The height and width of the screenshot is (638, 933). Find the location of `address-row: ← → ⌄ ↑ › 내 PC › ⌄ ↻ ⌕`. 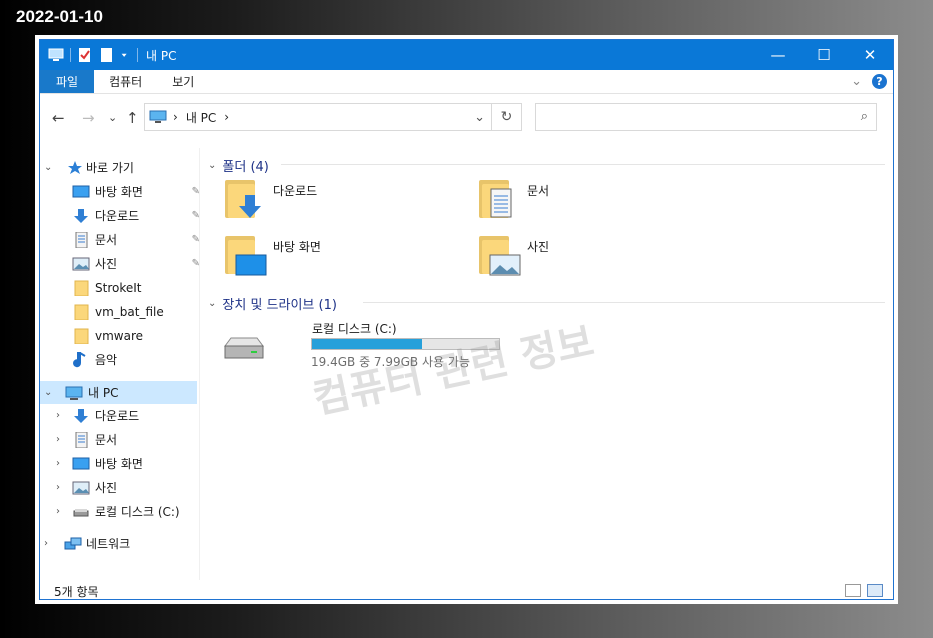

address-row: ← → ⌄ ↑ › 내 PC › ⌄ ↻ ⌕ is located at coordinates (466, 117).